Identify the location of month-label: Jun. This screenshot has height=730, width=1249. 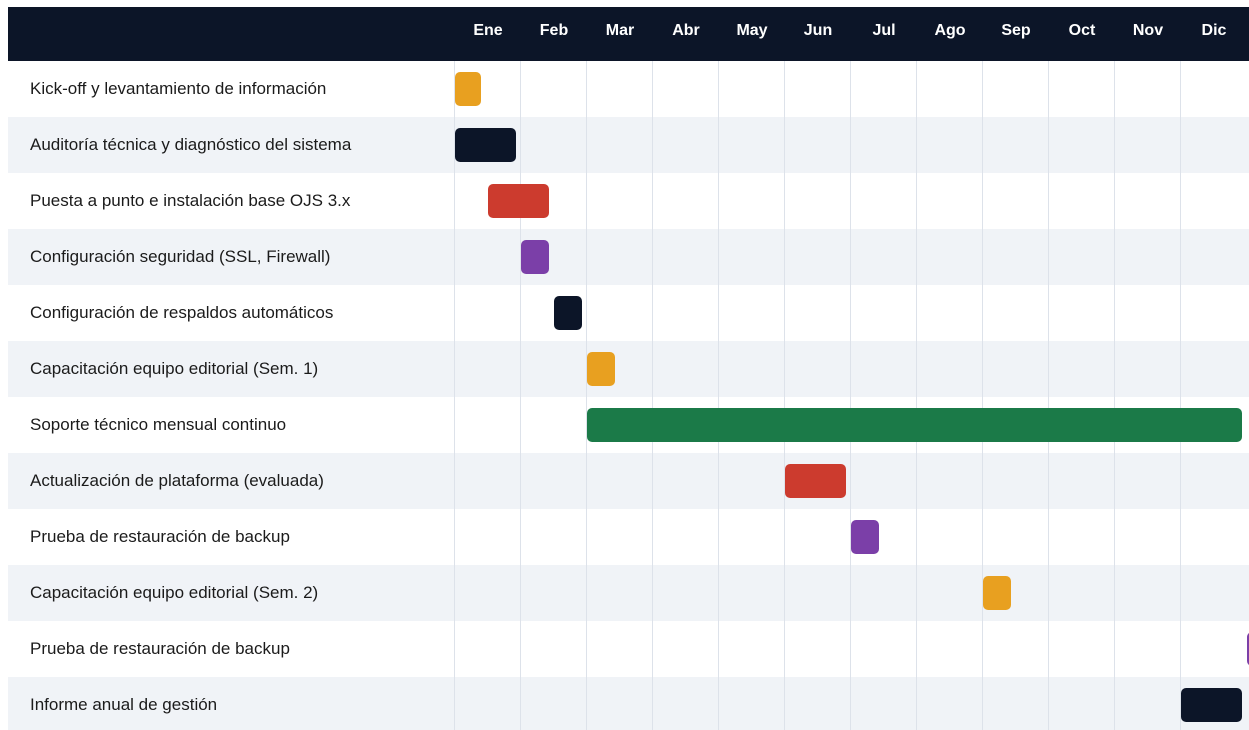
(818, 30).